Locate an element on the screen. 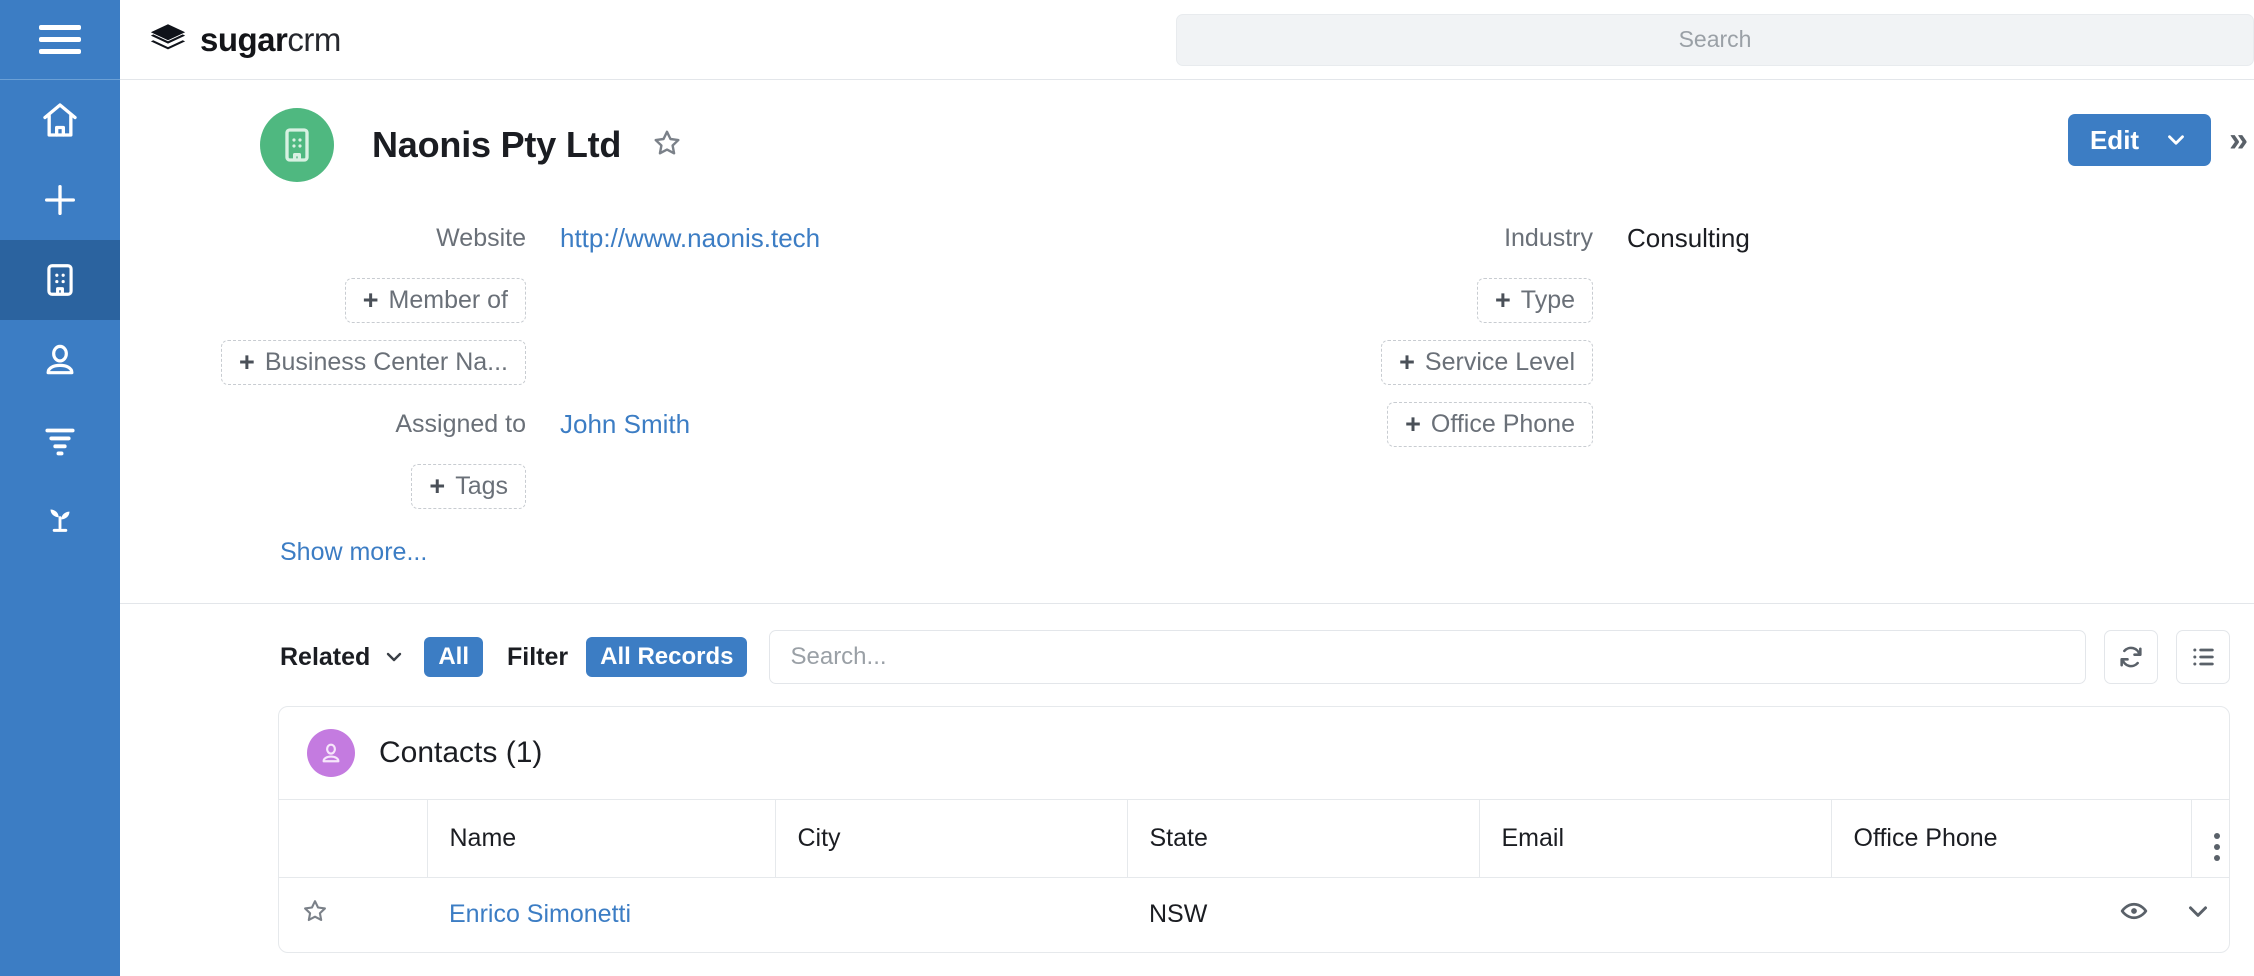 Image resolution: width=2254 pixels, height=976 pixels. sidebar-item-accounts is located at coordinates (60, 280).